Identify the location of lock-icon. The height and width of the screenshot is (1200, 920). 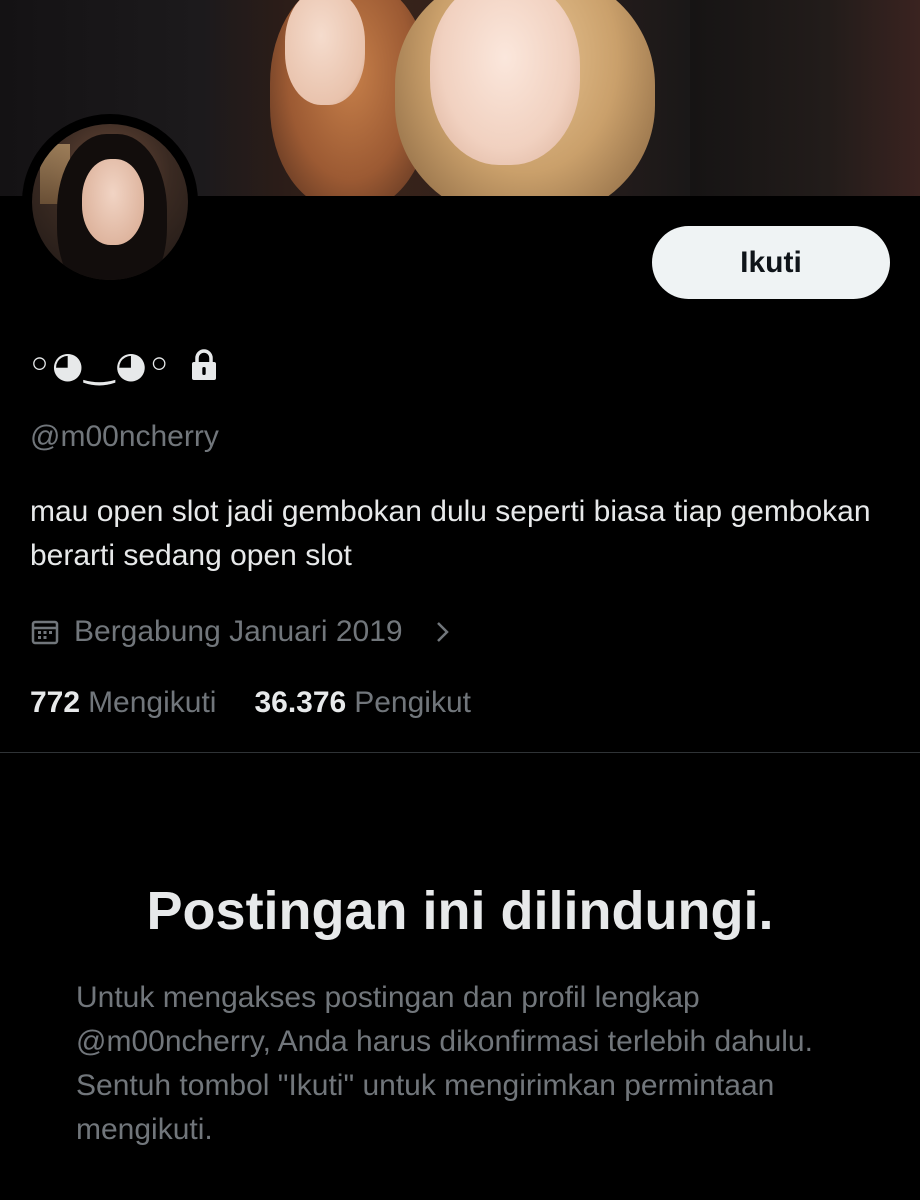
(204, 365).